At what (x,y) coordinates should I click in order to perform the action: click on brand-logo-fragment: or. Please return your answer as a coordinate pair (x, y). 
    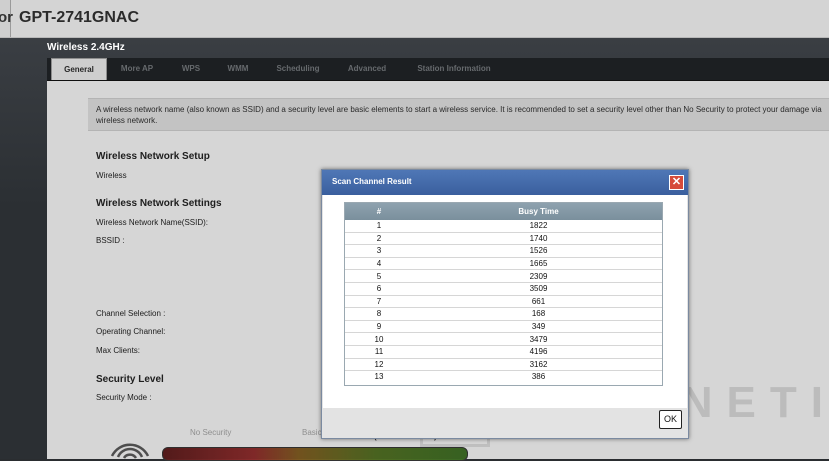
    Looking at the image, I should click on (6, 18).